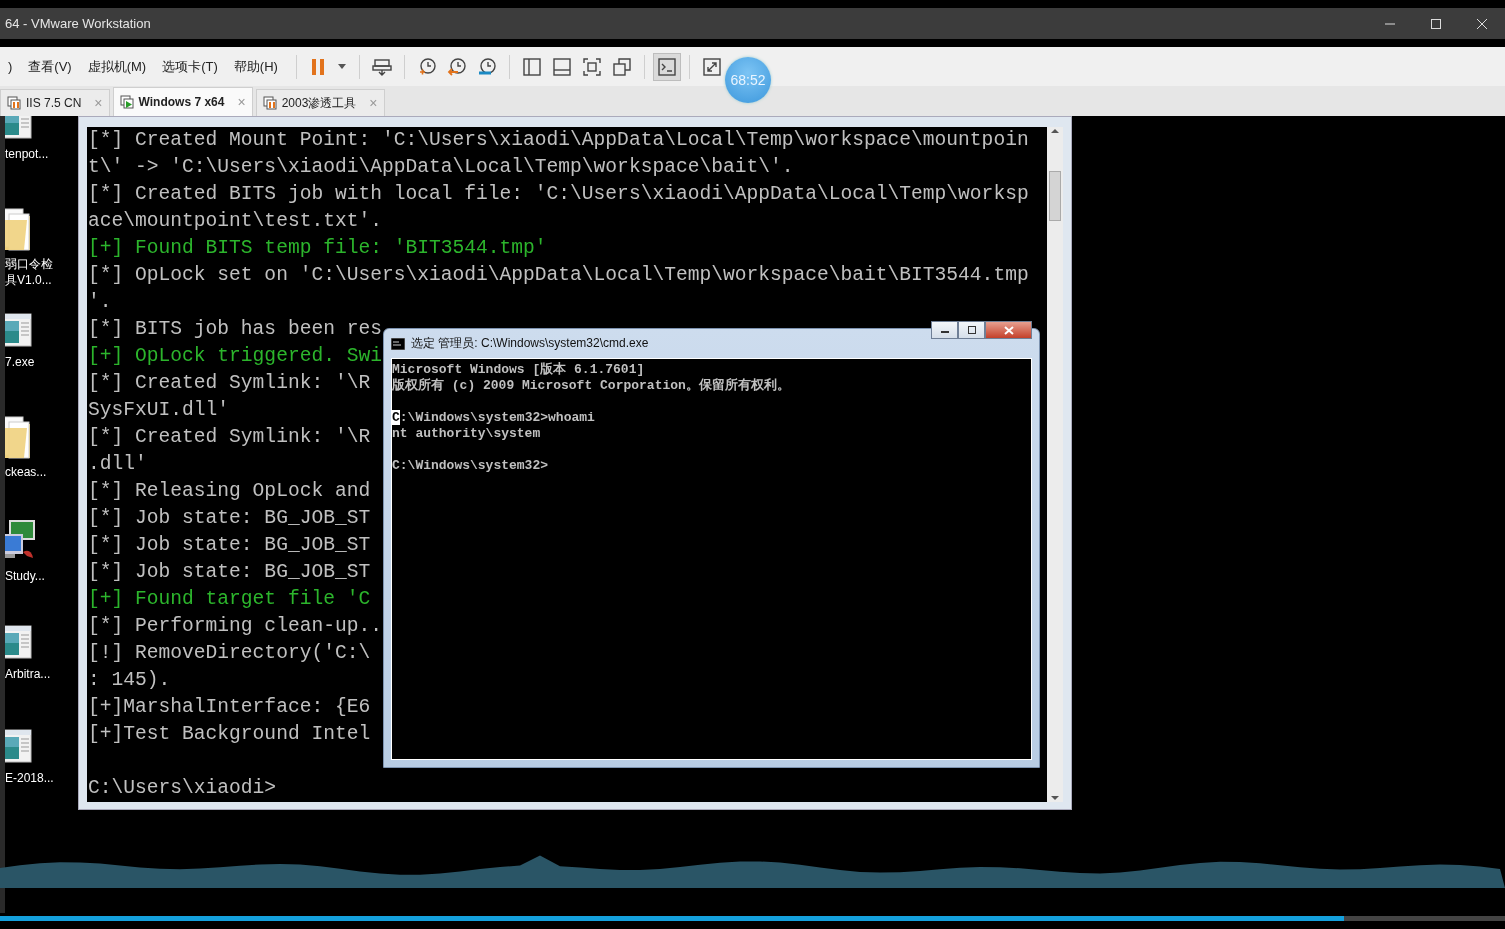 The height and width of the screenshot is (929, 1505). Describe the element at coordinates (441, 167) in the screenshot. I see `console-line: t\' -> 'C:\Users\xiaodi\AppData\Local\Temp\workspace\bait\'.` at that location.